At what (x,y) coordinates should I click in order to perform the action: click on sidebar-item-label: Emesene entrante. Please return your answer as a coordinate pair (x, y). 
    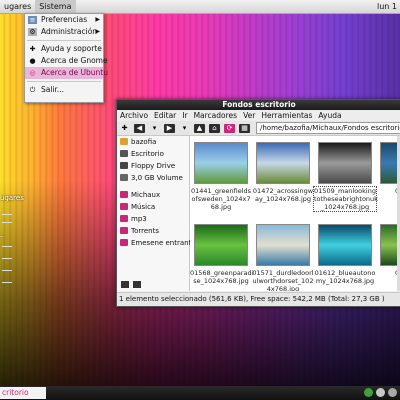
    Looking at the image, I should click on (163, 243).